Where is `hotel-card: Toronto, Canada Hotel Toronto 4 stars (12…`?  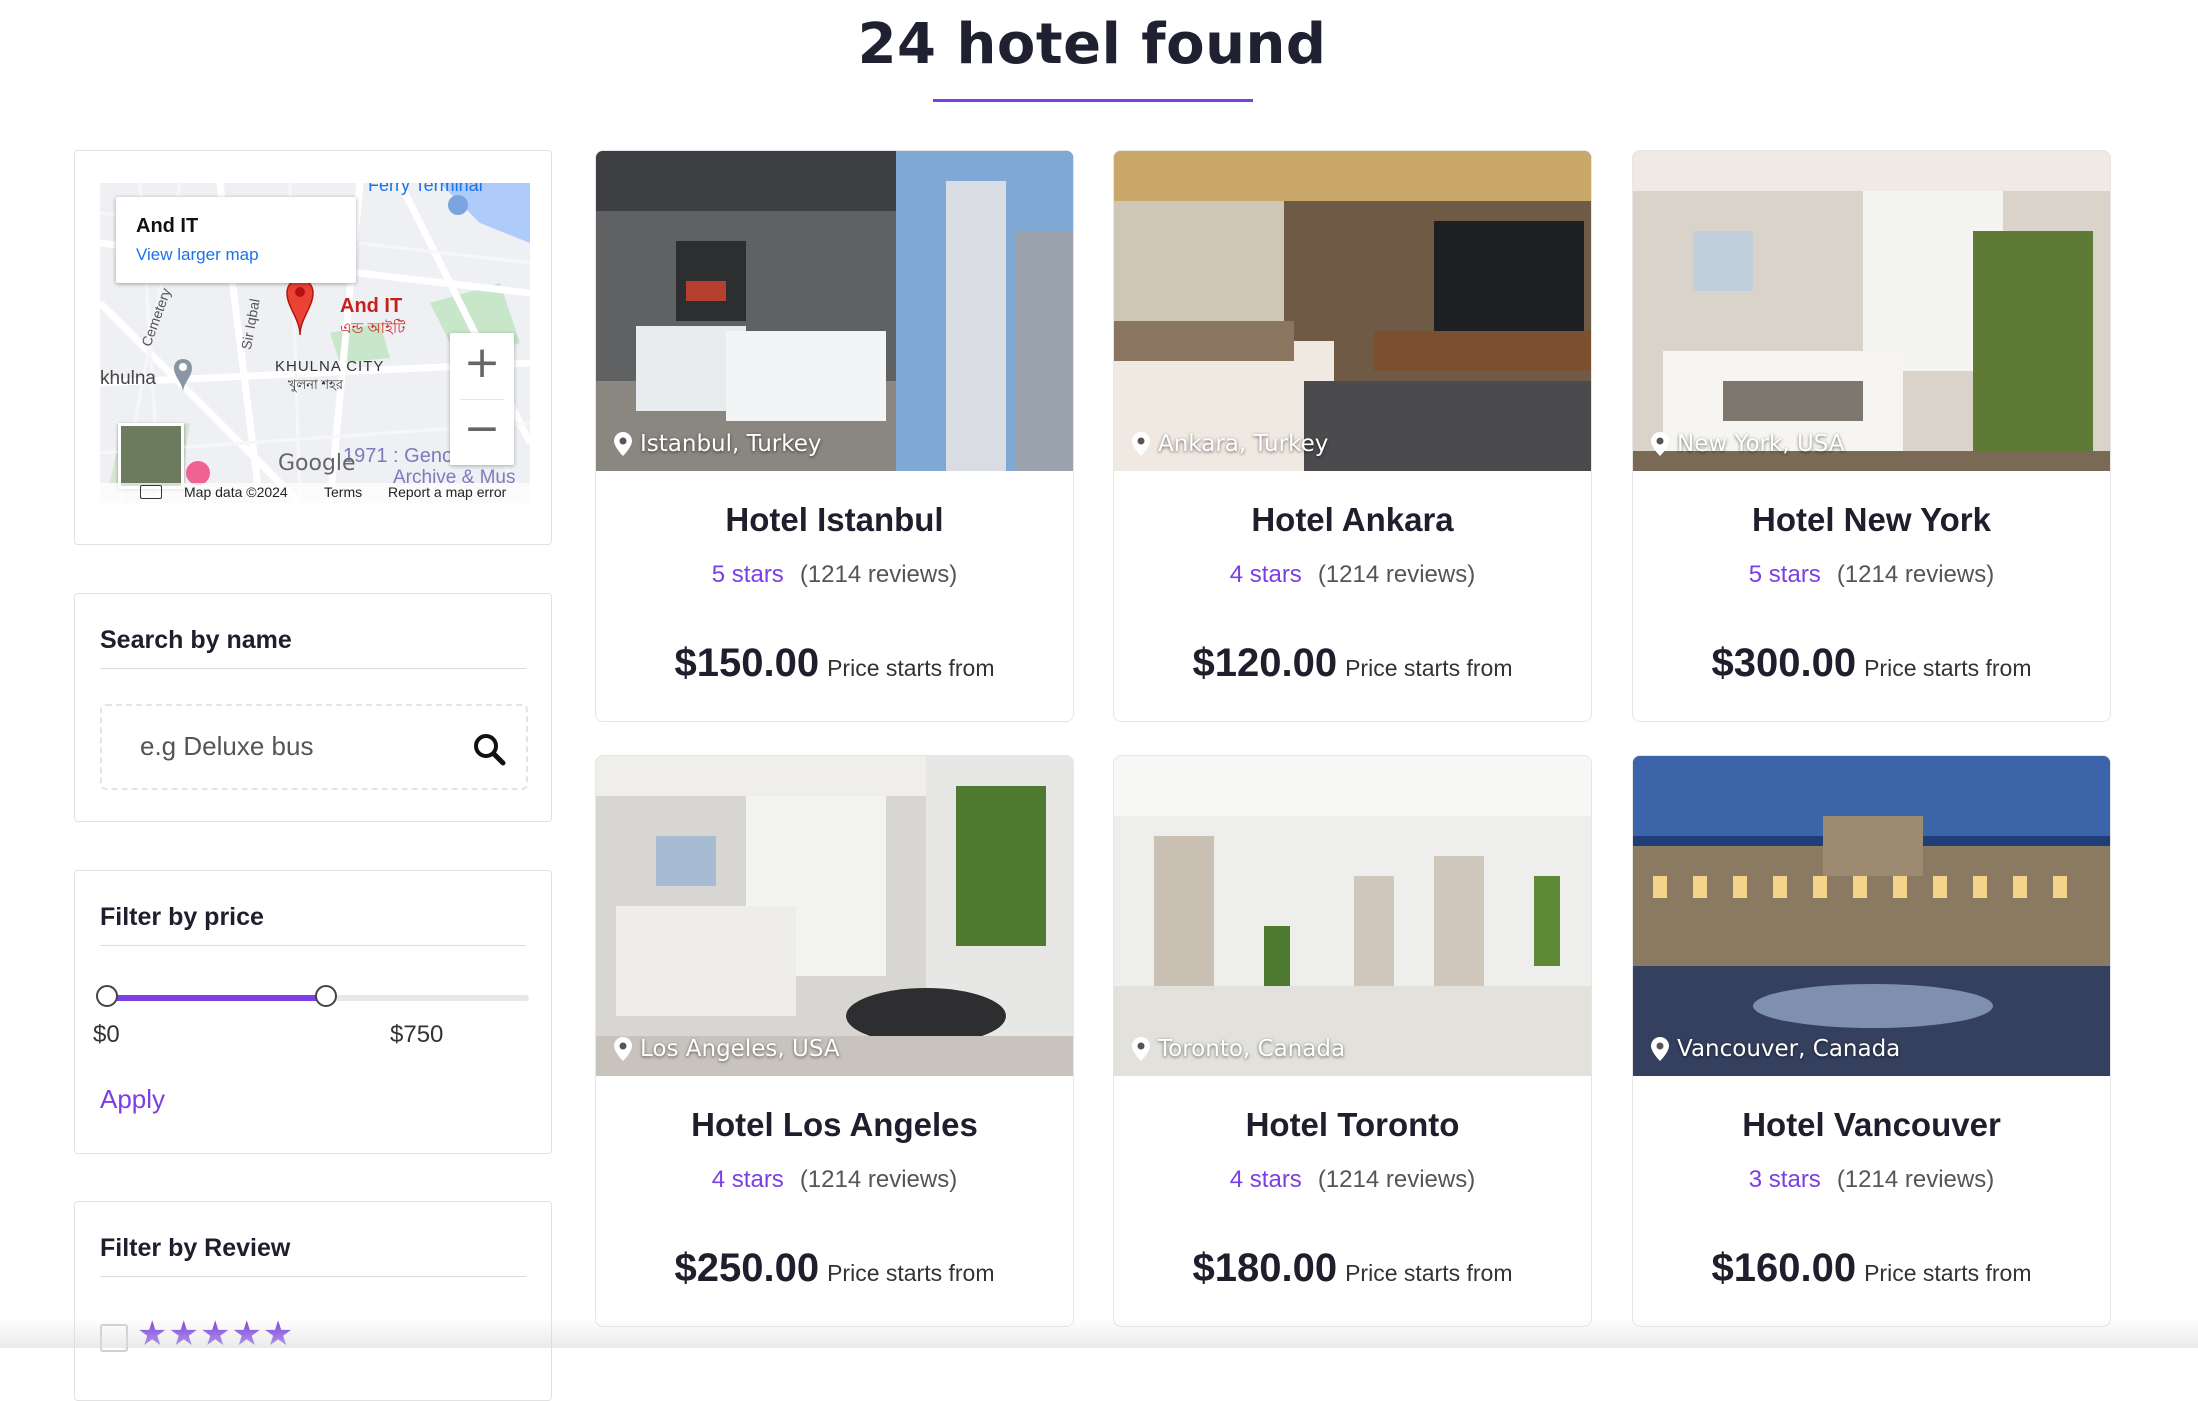
hotel-card: Toronto, Canada Hotel Toronto 4 stars (12… is located at coordinates (1352, 1041).